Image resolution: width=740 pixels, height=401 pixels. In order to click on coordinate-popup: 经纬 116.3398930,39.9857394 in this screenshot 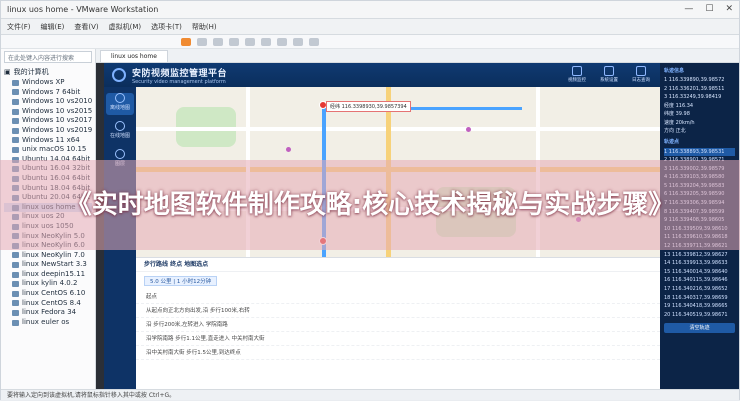, I will do `click(368, 106)`.